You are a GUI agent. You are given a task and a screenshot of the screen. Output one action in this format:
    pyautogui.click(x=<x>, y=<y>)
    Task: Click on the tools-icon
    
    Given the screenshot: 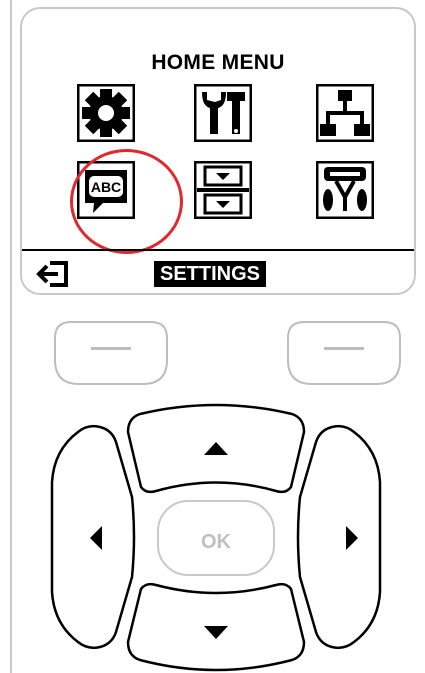 What is the action you would take?
    pyautogui.click(x=223, y=113)
    